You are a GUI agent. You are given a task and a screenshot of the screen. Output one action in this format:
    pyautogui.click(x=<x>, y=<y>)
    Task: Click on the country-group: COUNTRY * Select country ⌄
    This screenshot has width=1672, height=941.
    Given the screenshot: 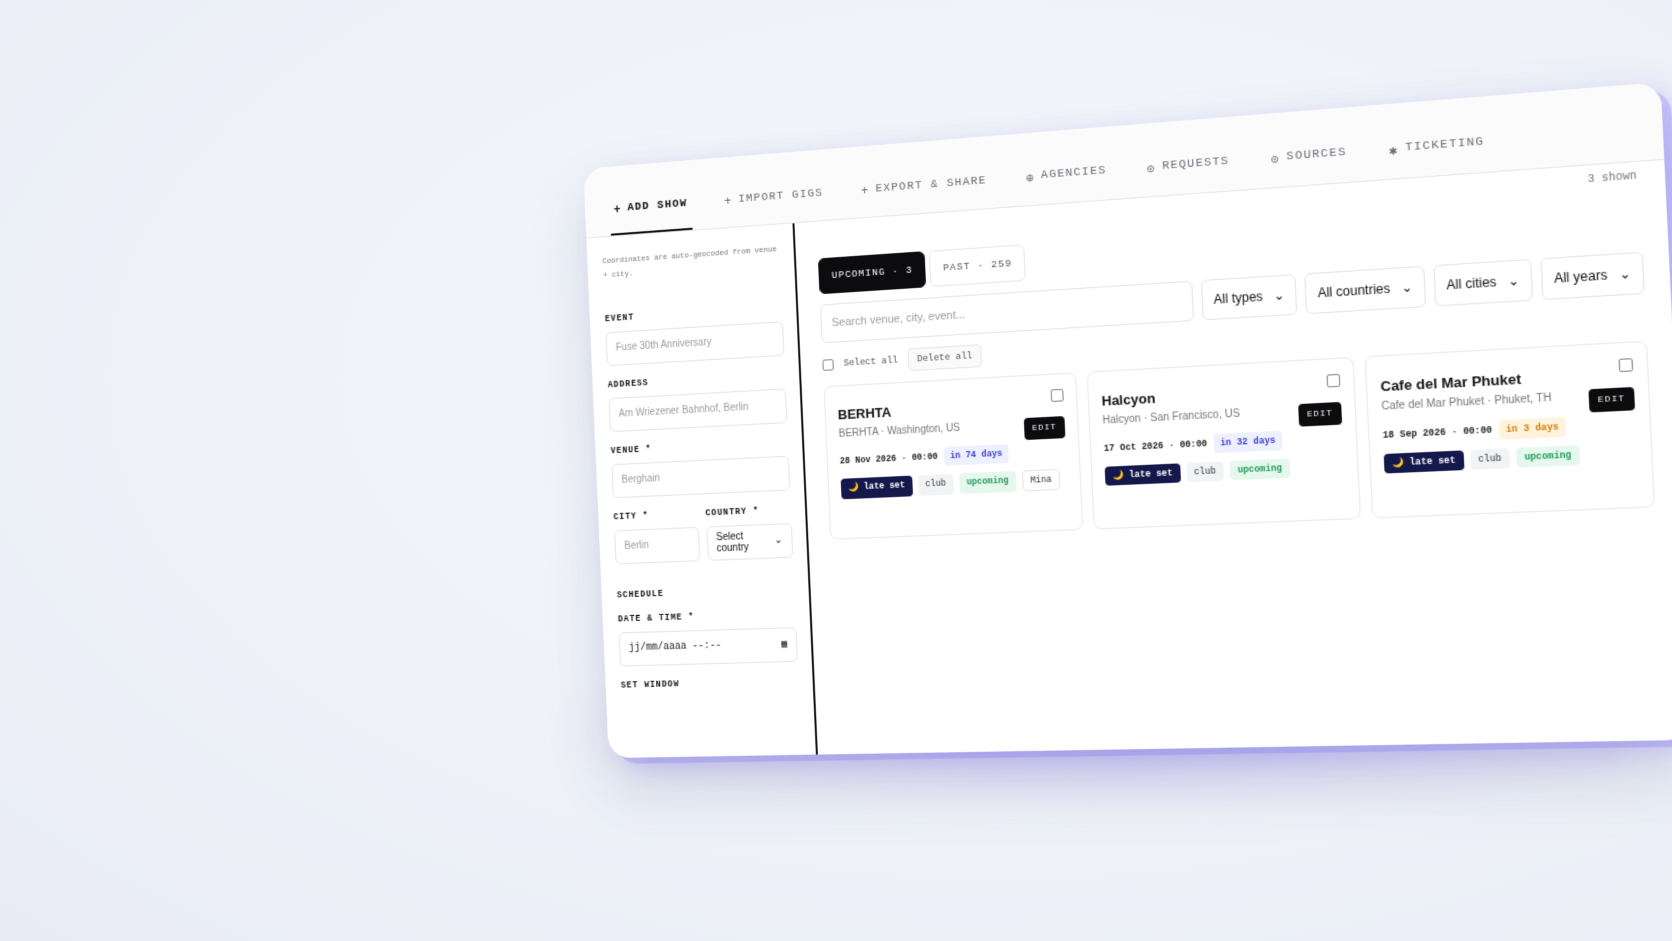 What is the action you would take?
    pyautogui.click(x=749, y=525)
    